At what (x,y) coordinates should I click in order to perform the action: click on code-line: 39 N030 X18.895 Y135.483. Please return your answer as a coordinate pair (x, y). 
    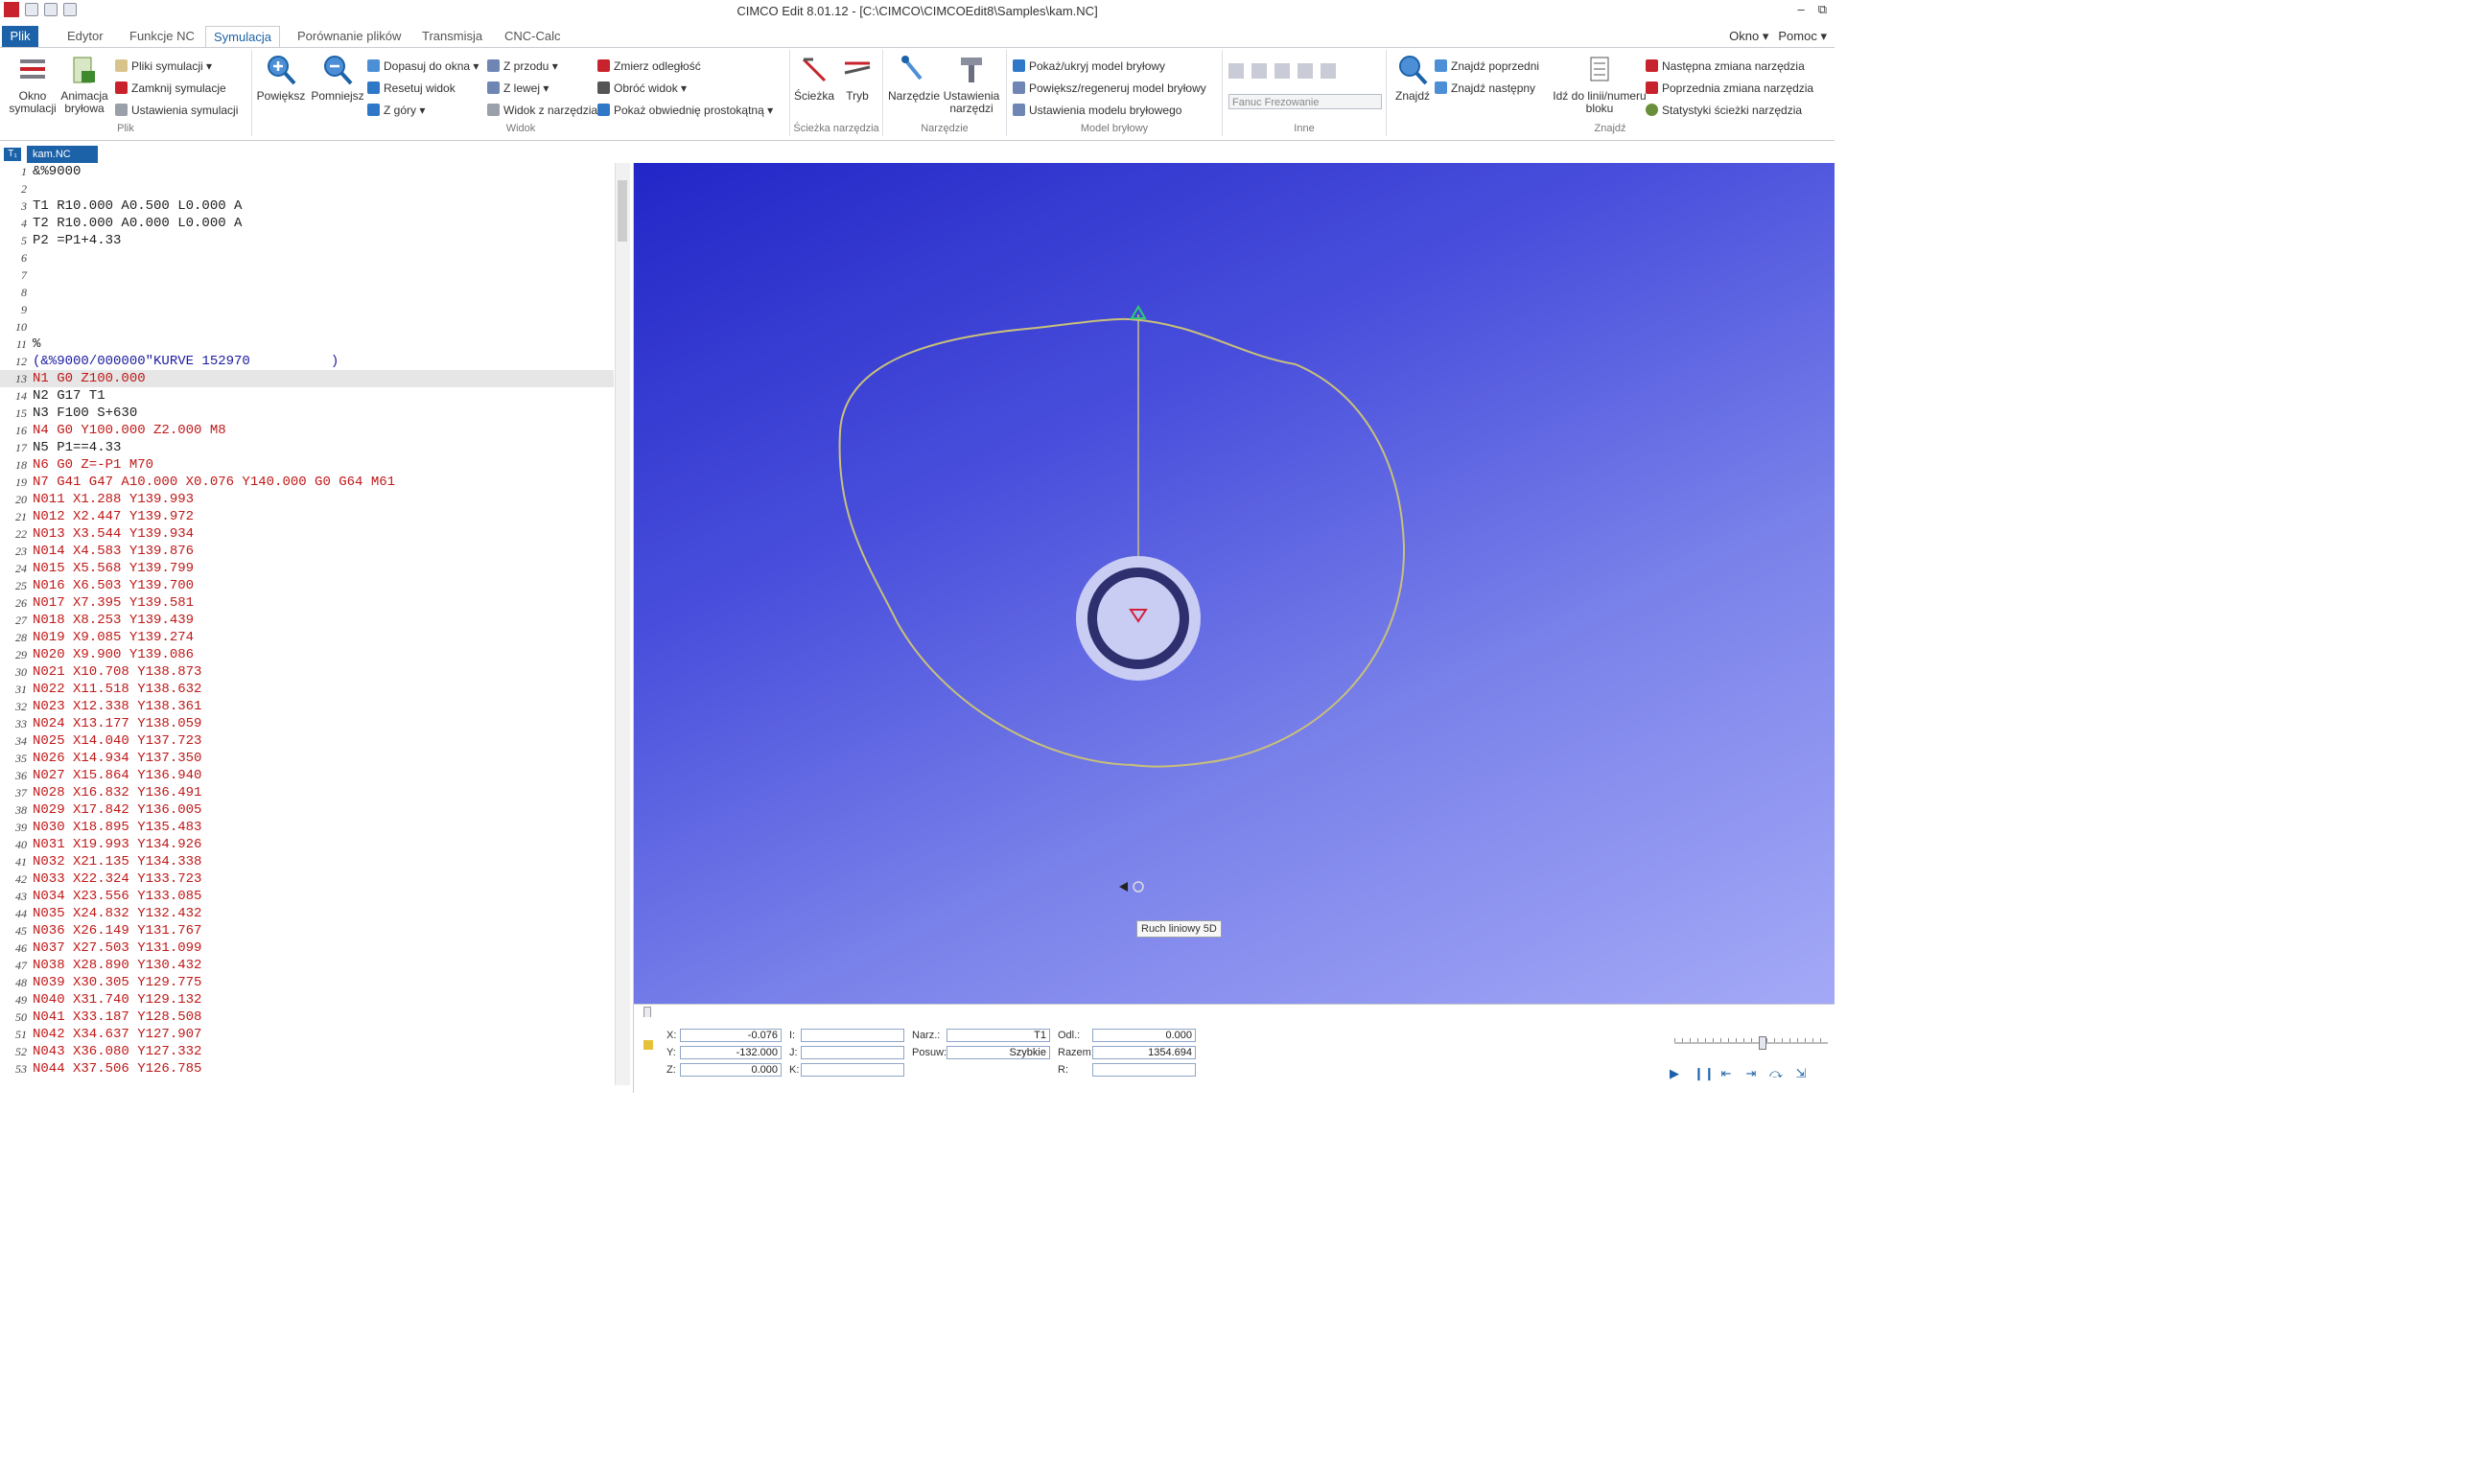
    Looking at the image, I should click on (307, 827).